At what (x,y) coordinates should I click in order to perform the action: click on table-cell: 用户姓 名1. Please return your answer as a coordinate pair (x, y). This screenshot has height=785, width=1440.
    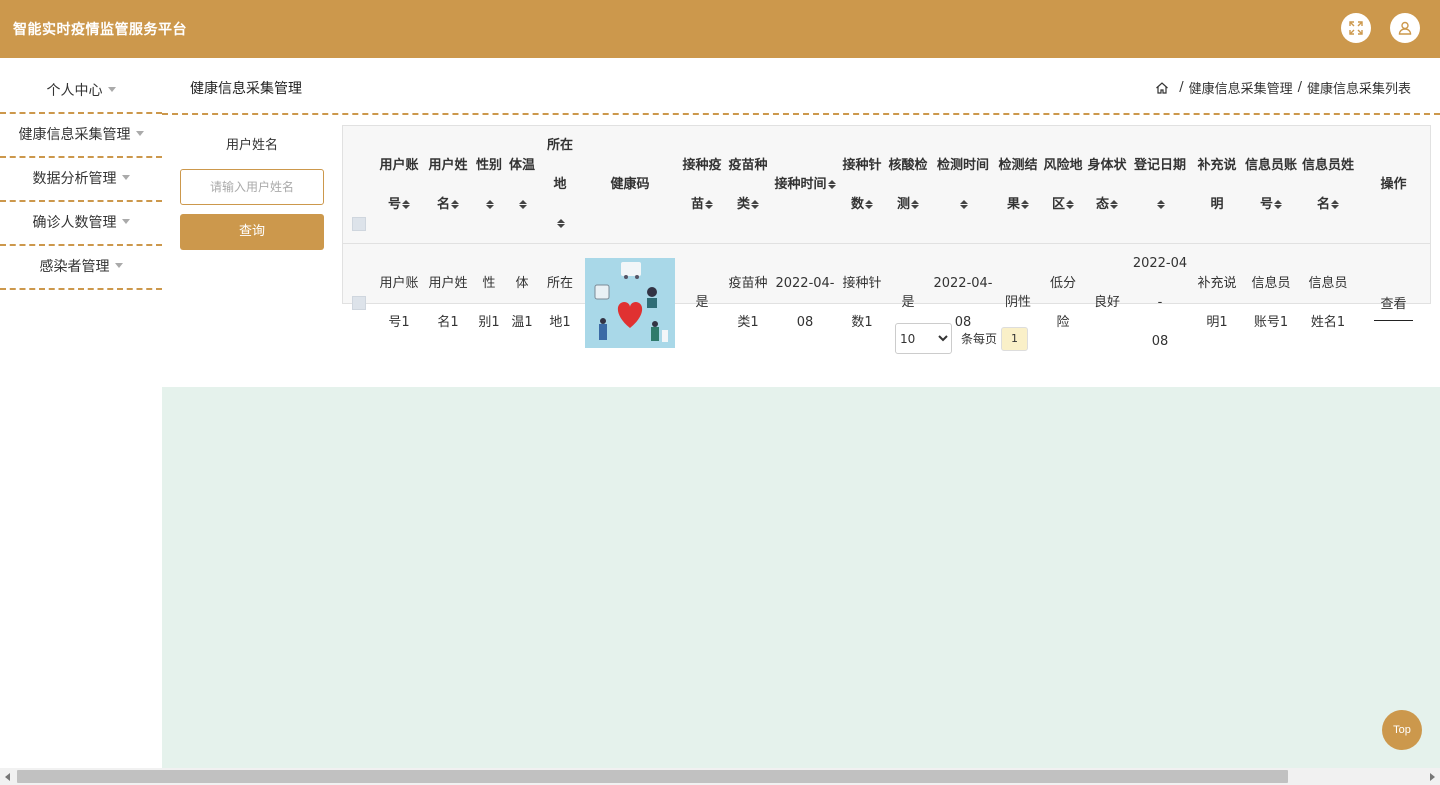
    Looking at the image, I should click on (448, 302).